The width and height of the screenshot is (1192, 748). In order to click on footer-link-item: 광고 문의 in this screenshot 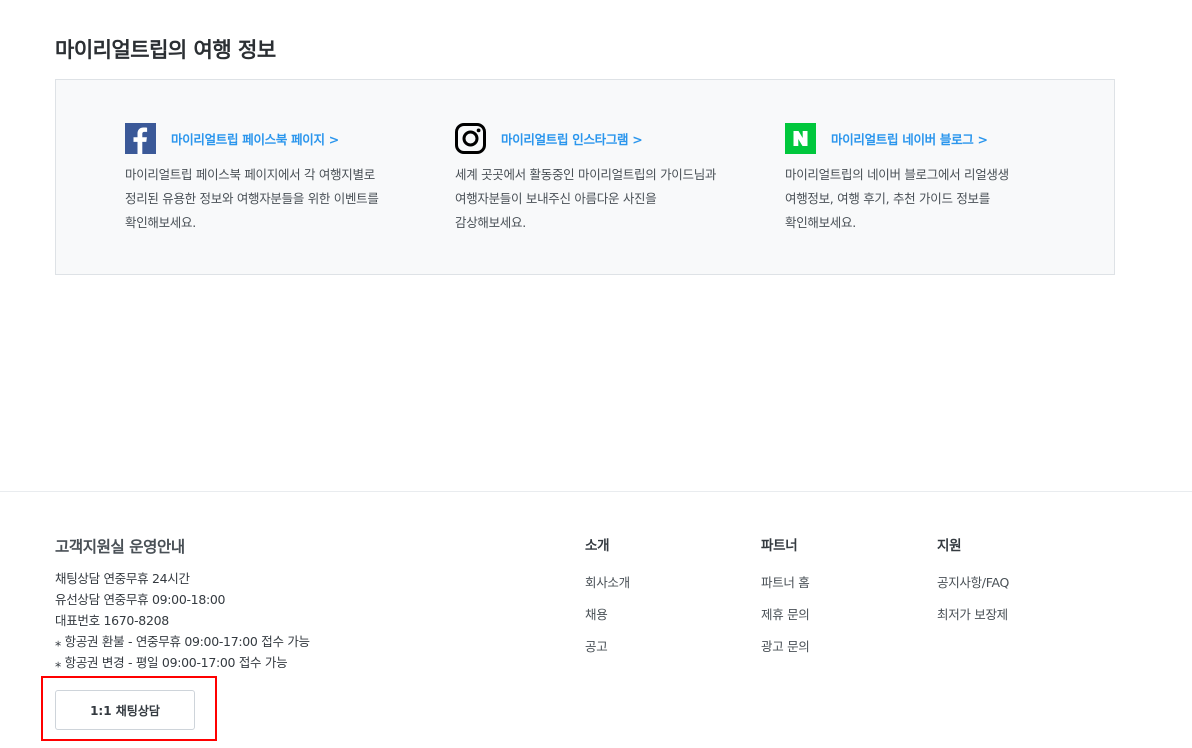, I will do `click(785, 652)`.